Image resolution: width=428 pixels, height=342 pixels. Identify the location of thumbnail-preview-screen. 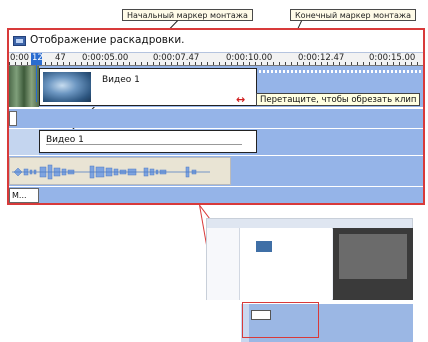
(373, 256).